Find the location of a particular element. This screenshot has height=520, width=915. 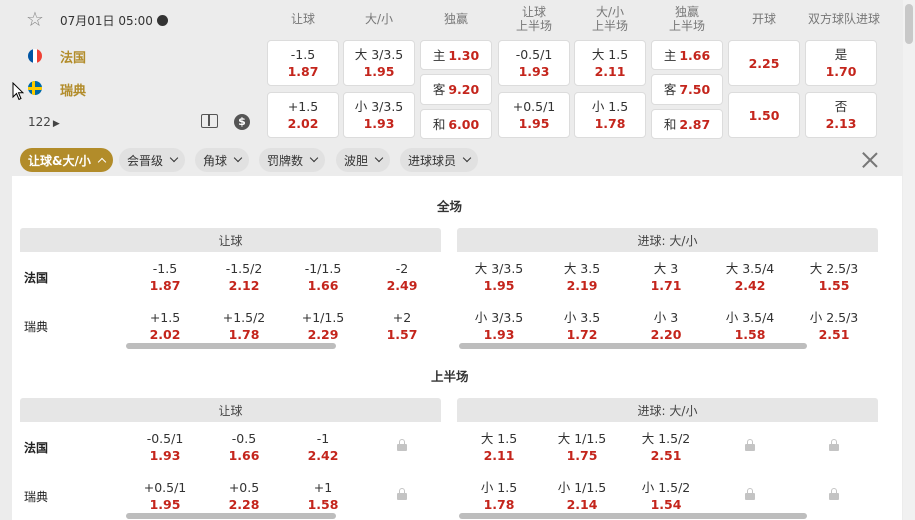

left-odds-cell: -0.5/1 1.93 is located at coordinates (165, 447).